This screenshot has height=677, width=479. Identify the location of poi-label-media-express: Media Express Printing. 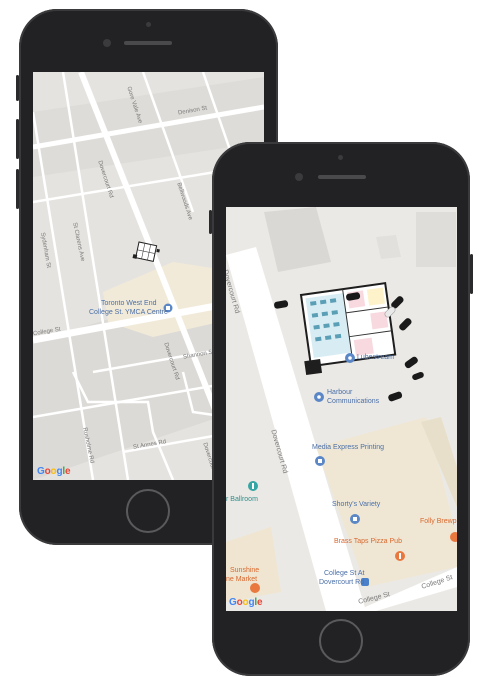
(348, 447).